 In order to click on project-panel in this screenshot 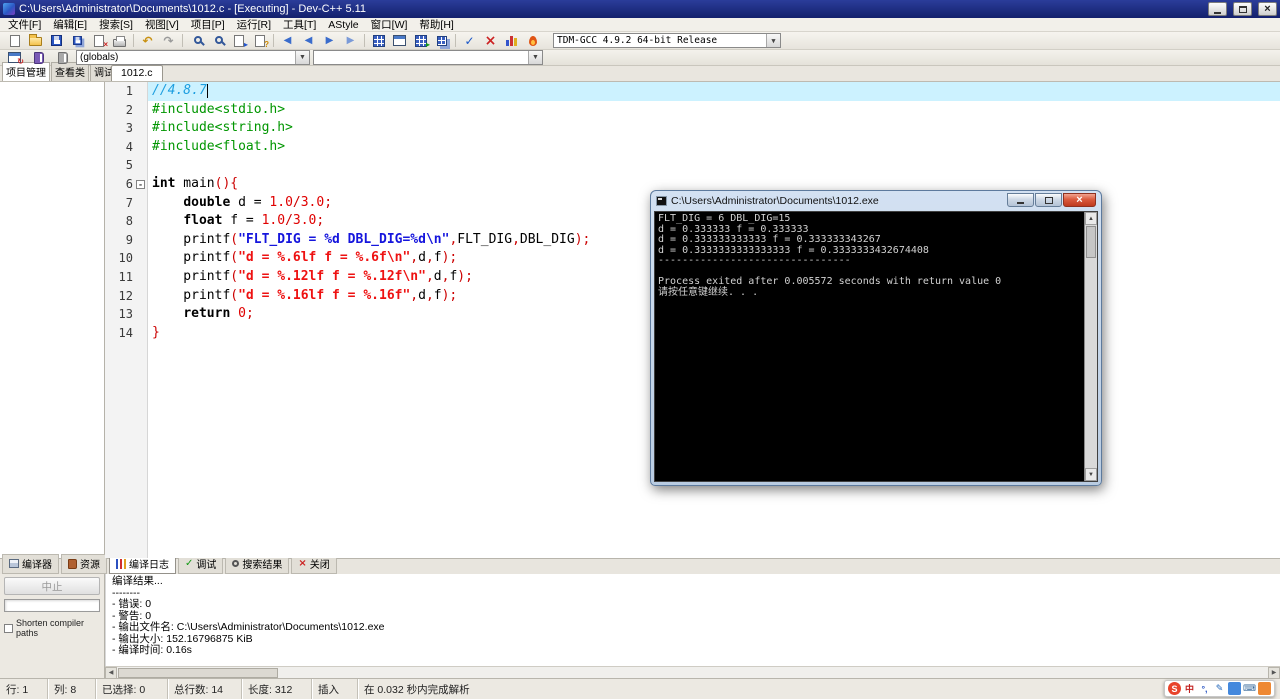, I will do `click(52, 320)`.